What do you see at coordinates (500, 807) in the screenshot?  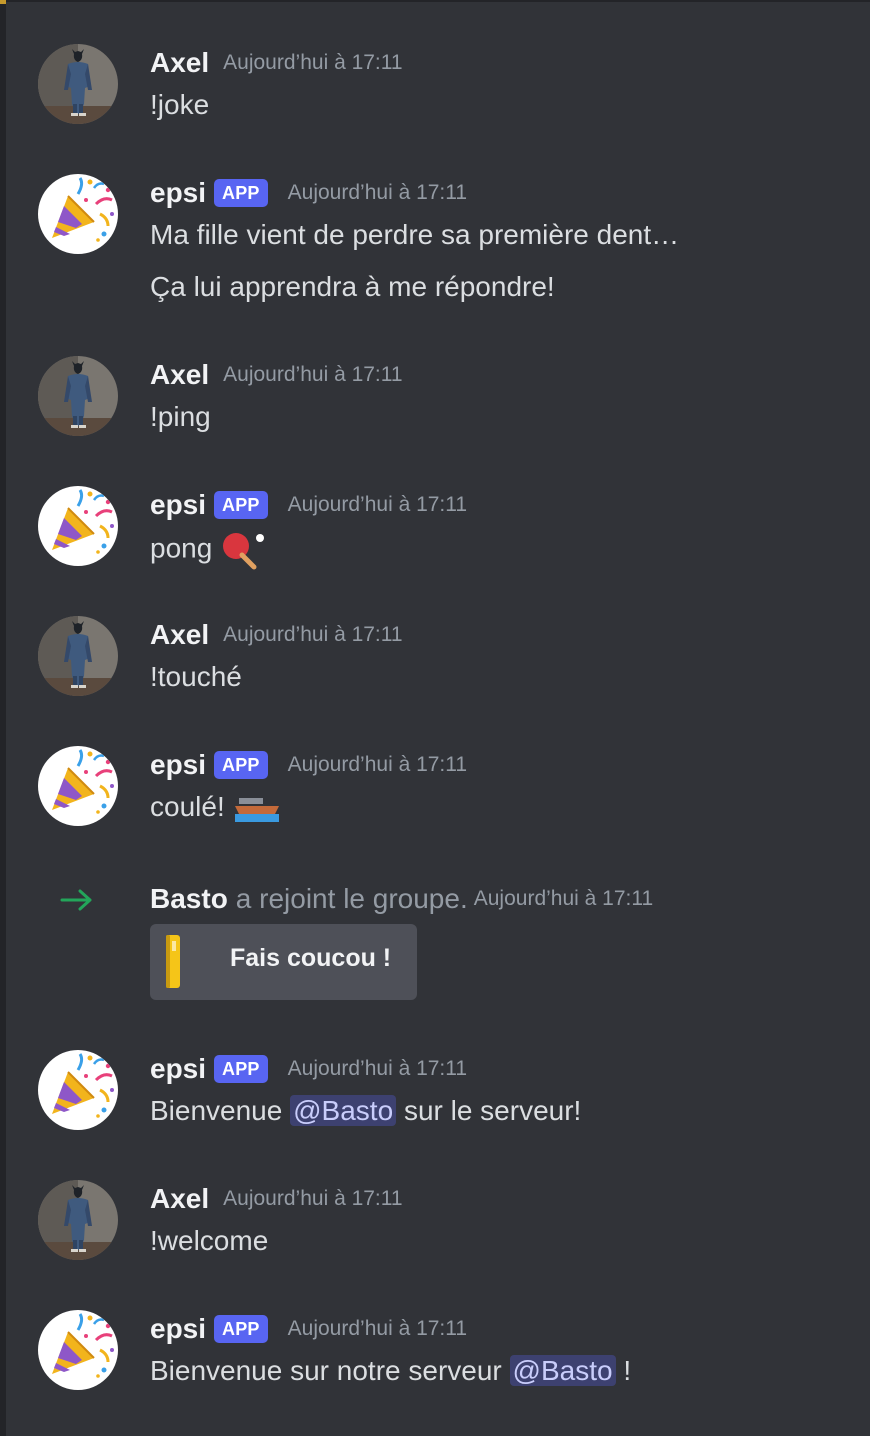 I see `message-text: coulé!` at bounding box center [500, 807].